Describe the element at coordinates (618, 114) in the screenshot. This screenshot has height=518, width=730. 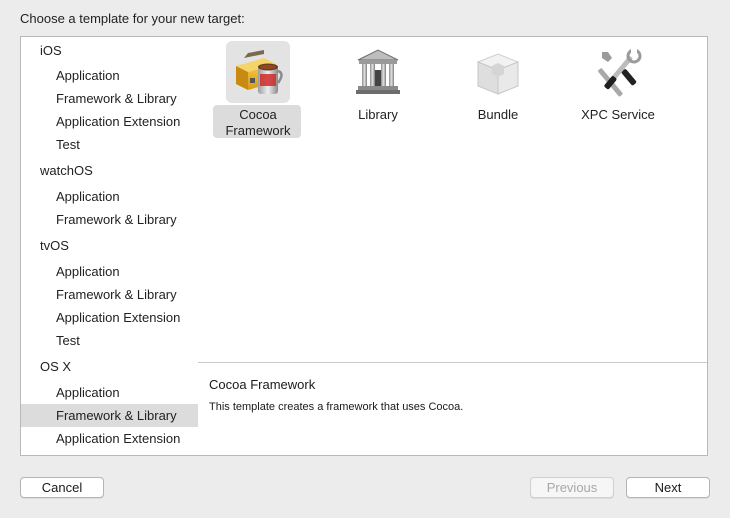
I see `template-label: XPC Service` at that location.